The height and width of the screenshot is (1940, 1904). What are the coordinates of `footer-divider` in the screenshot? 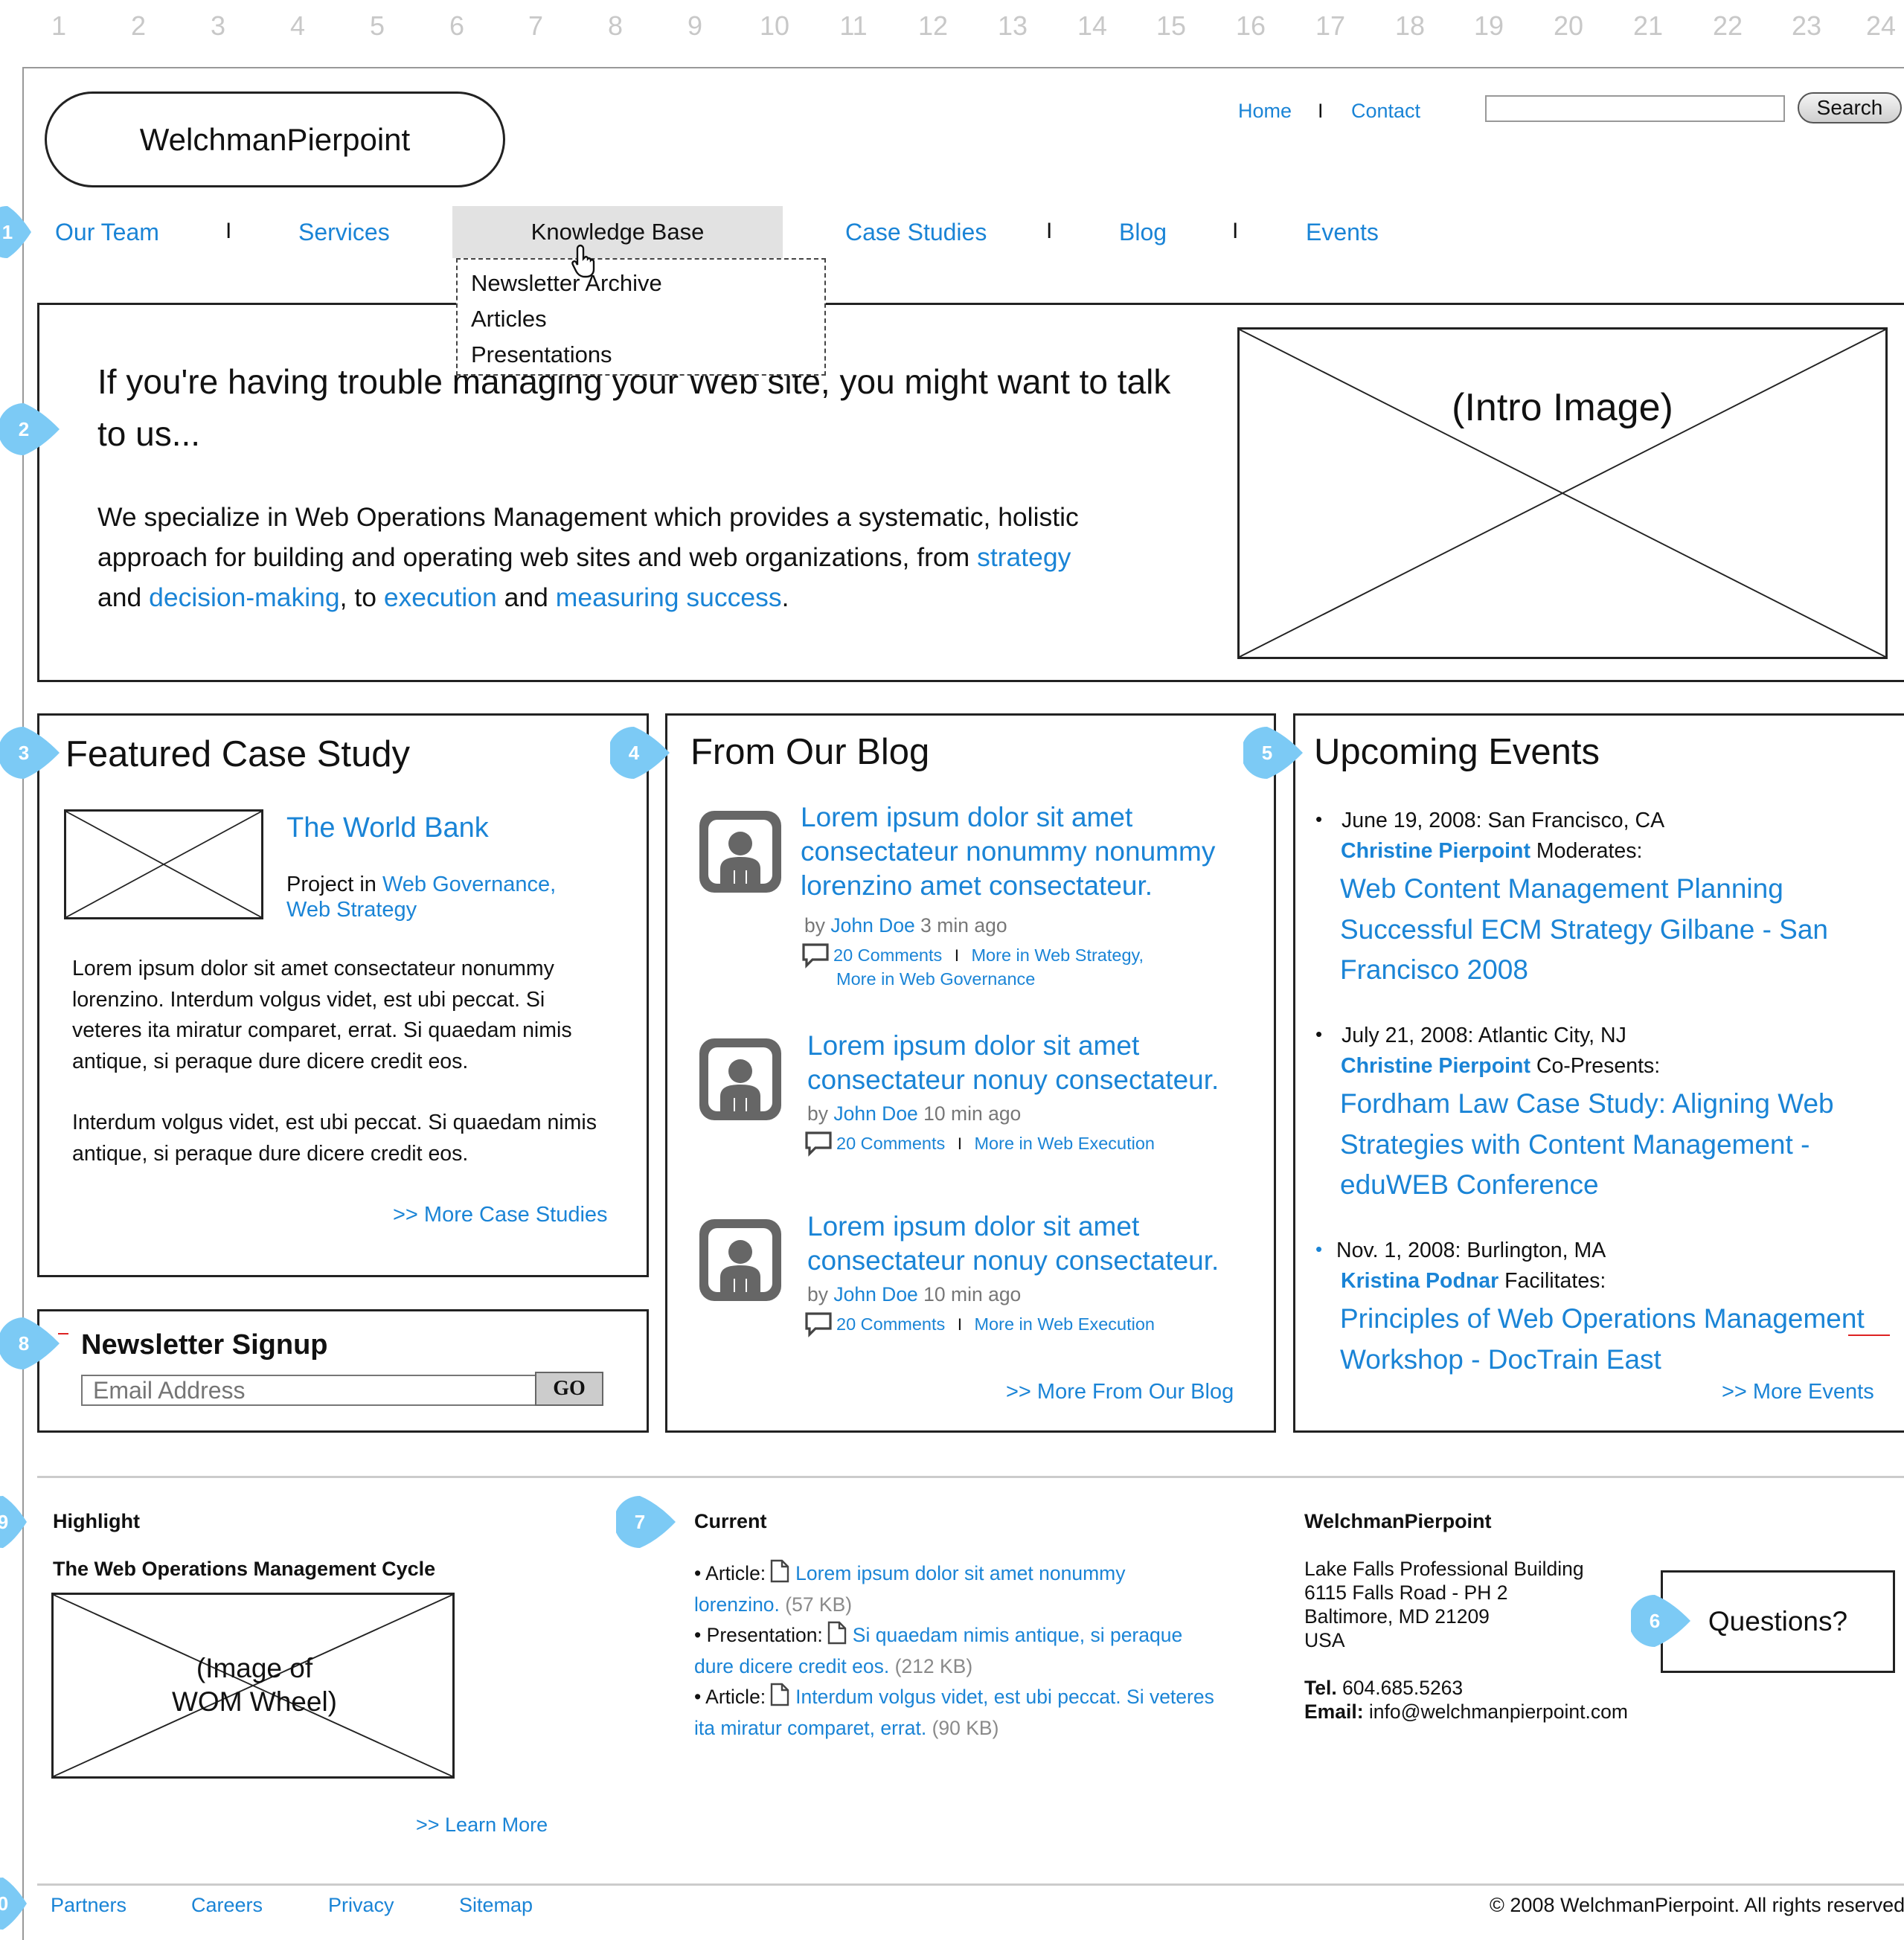 It's located at (971, 1477).